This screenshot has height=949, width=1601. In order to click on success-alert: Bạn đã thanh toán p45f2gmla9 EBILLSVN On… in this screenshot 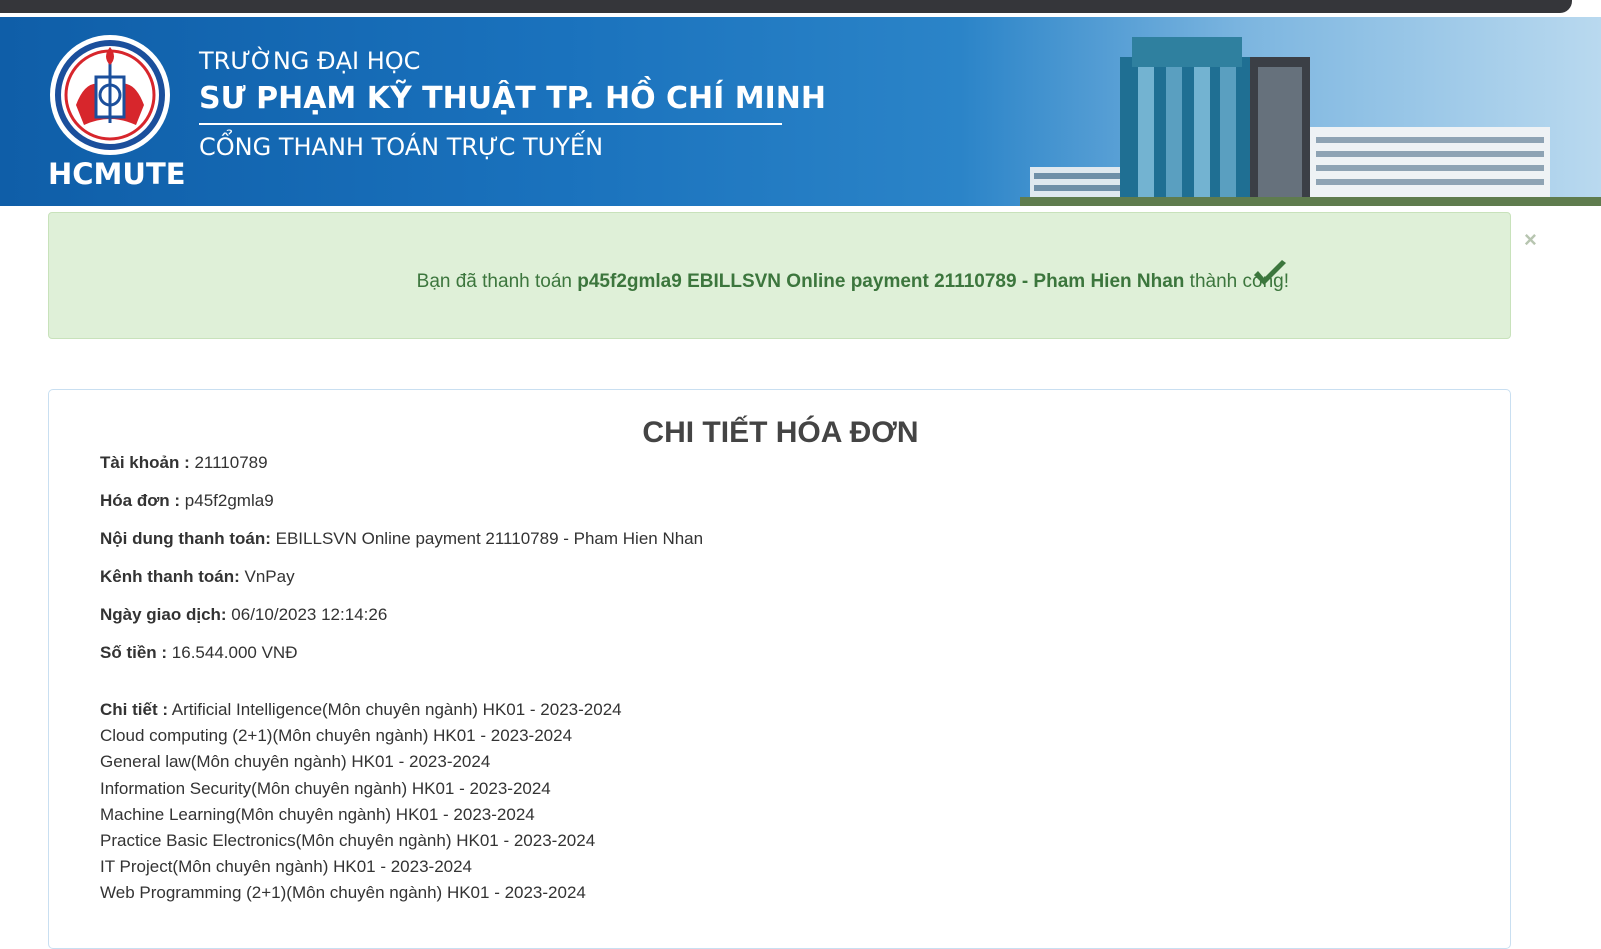, I will do `click(792, 275)`.